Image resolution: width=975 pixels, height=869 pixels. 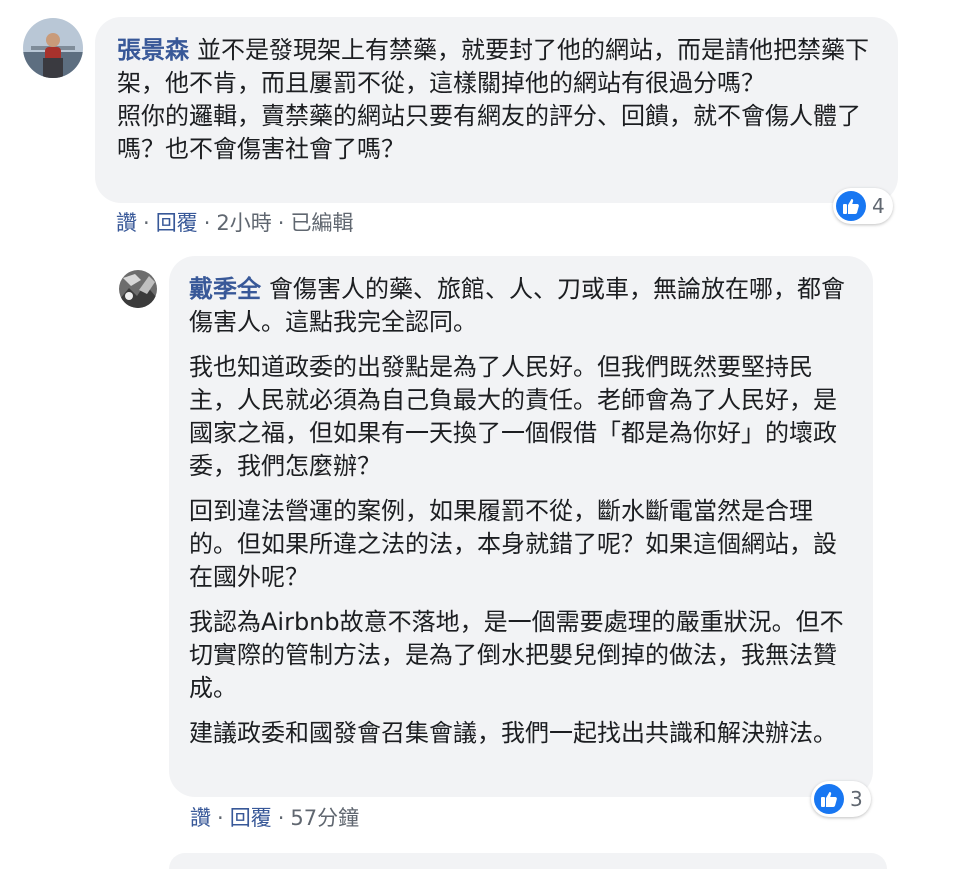 I want to click on comment-timestamp: 2小時, so click(x=243, y=223).